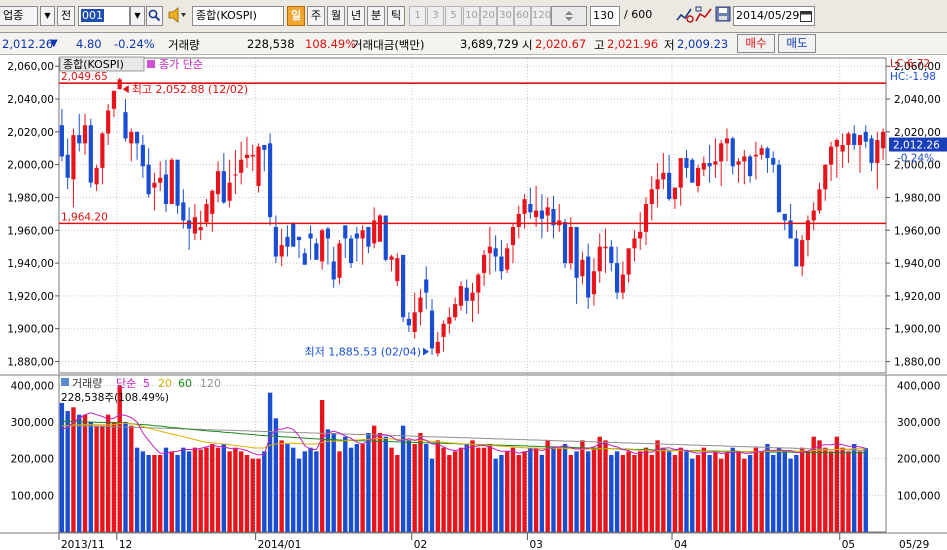 The width and height of the screenshot is (947, 550). Describe the element at coordinates (296, 16) in the screenshot. I see `period-tab-0: 일` at that location.